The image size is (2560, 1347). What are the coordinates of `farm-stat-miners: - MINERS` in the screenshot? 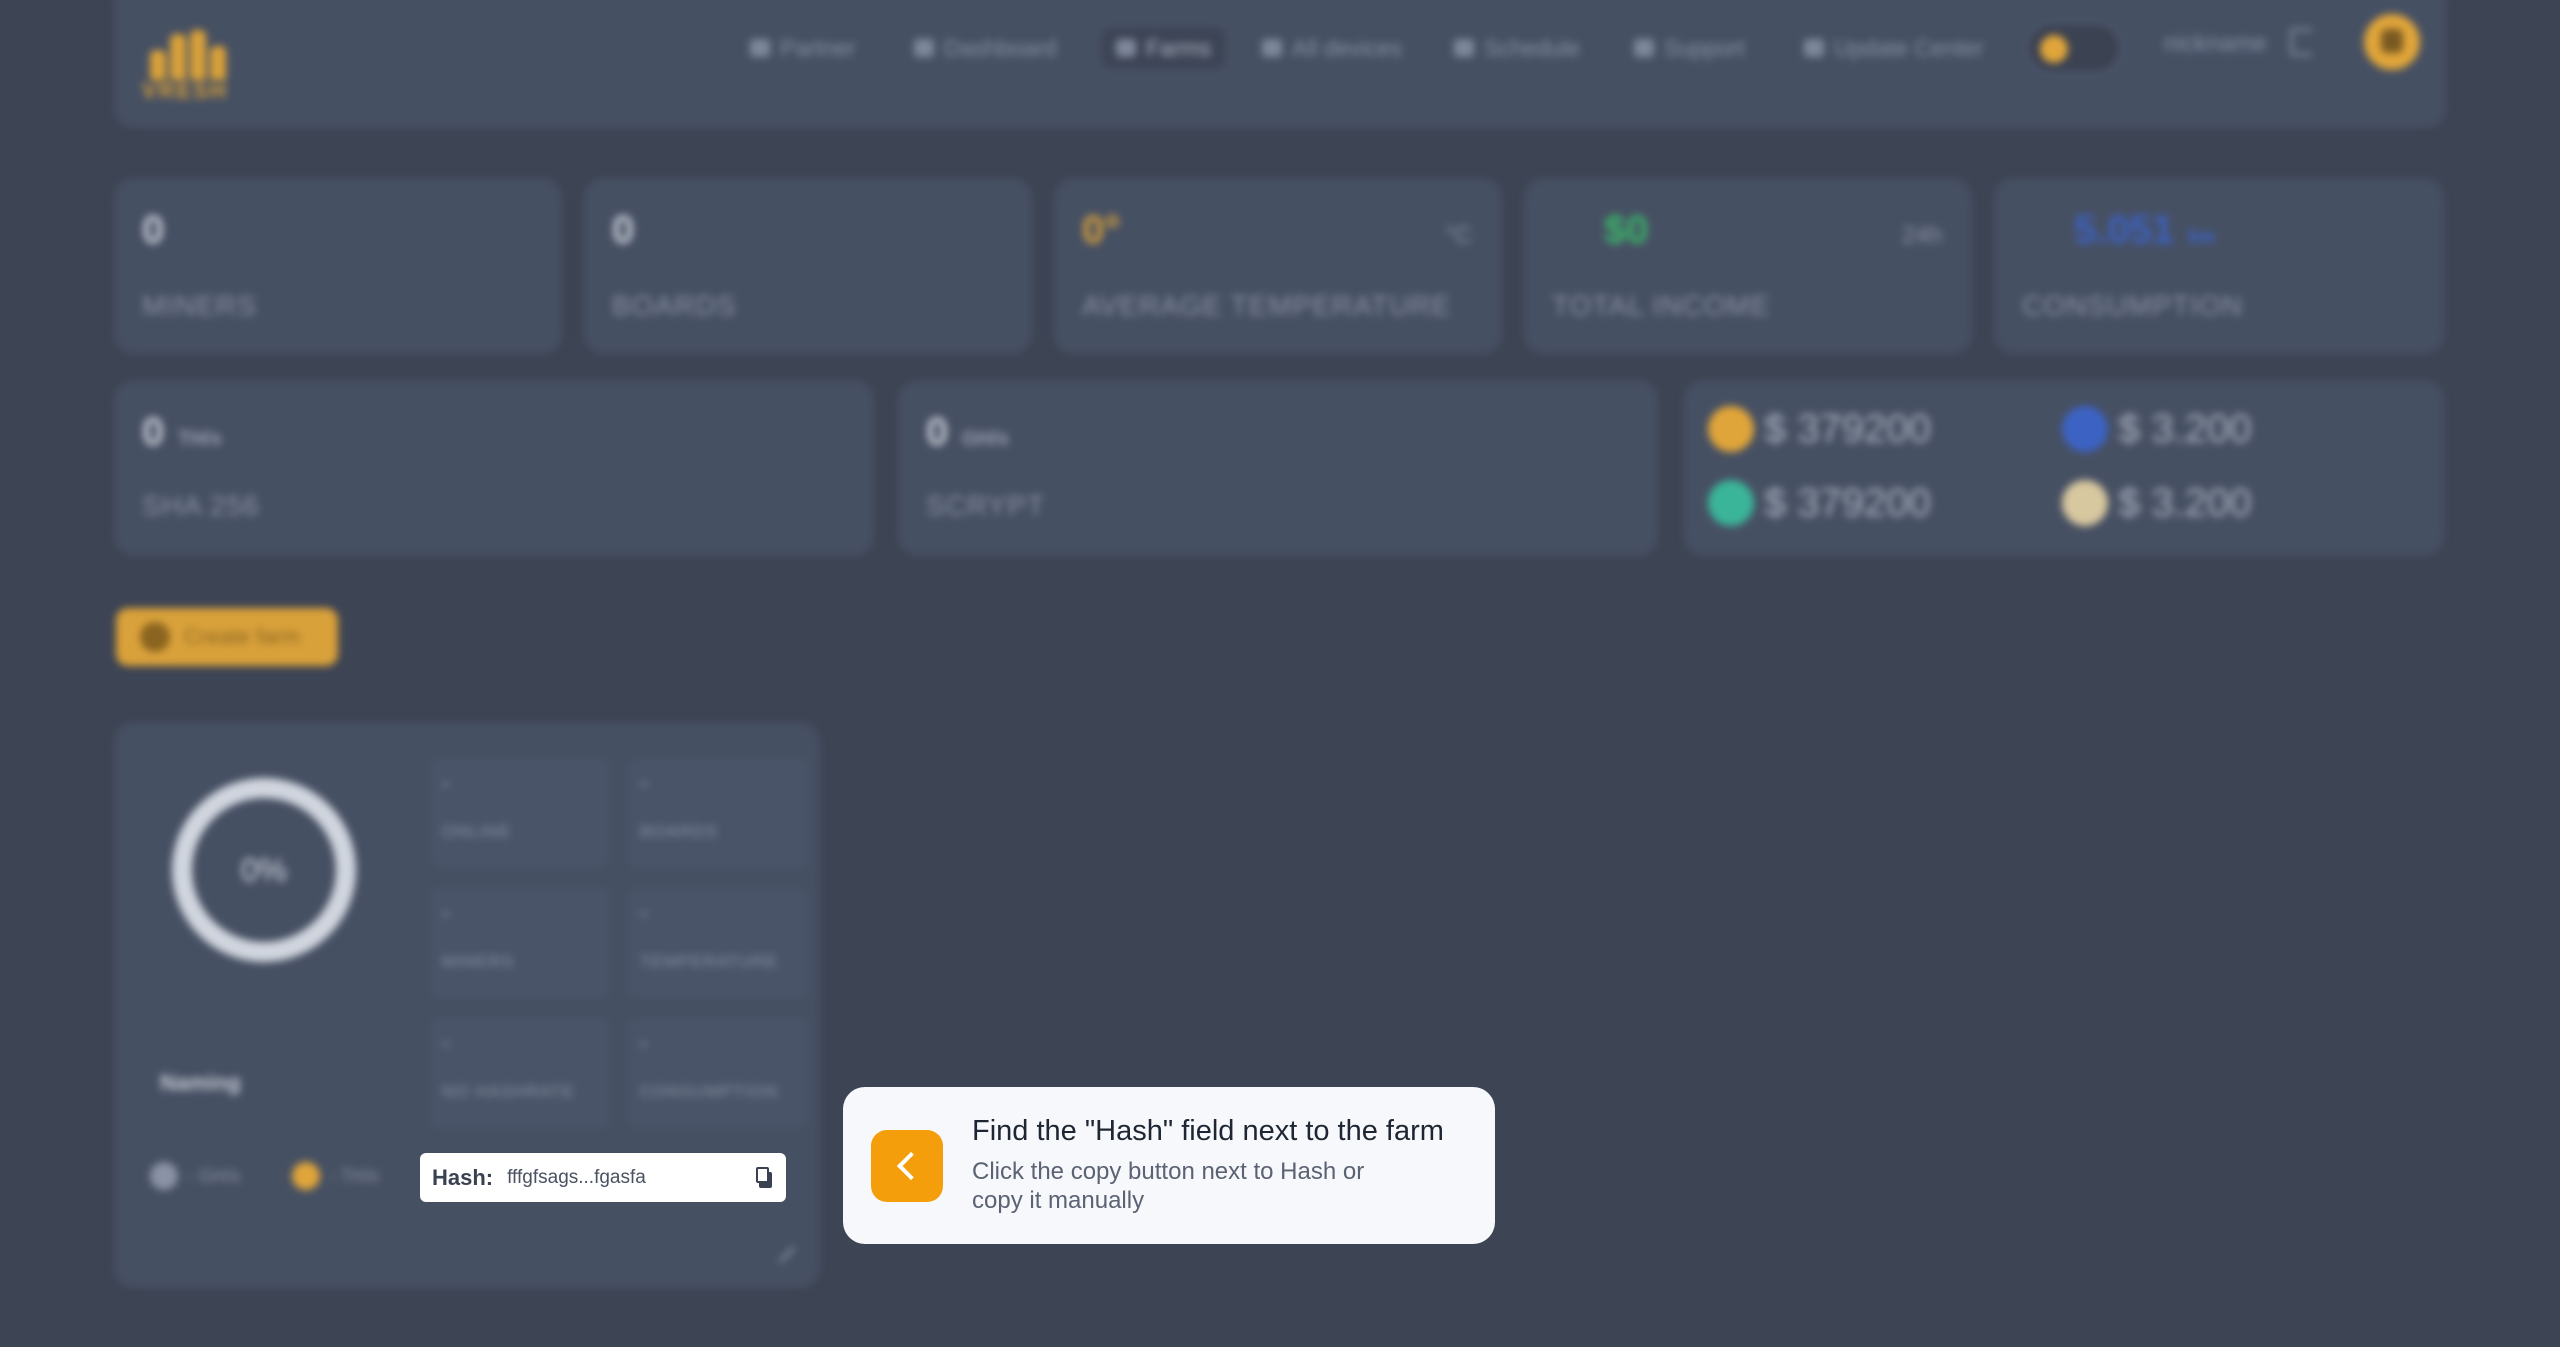 It's located at (520, 943).